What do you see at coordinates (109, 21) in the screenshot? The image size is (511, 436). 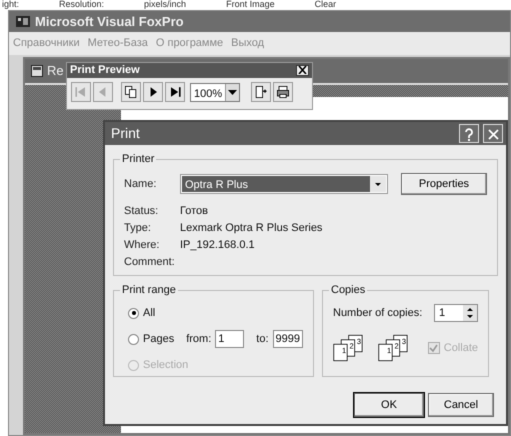 I see `window-title: Microsoft Visual FoxPro` at bounding box center [109, 21].